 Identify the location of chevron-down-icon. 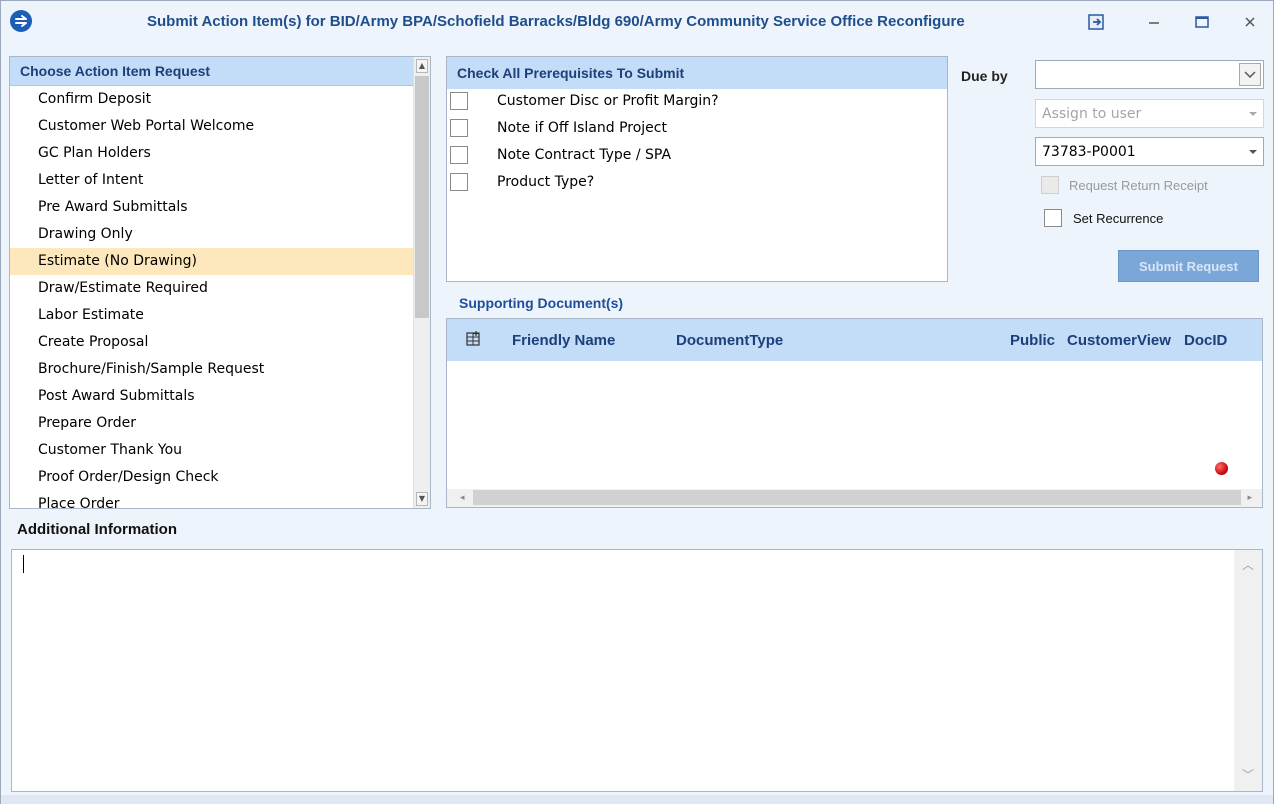
(1250, 74).